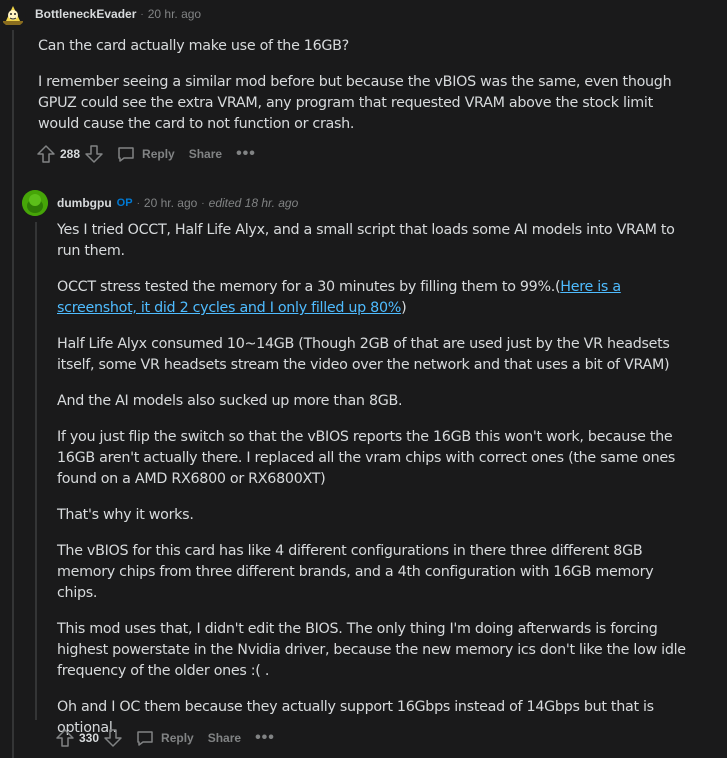 Image resolution: width=727 pixels, height=758 pixels. I want to click on comment-paragraph: That's why it works., so click(125, 515).